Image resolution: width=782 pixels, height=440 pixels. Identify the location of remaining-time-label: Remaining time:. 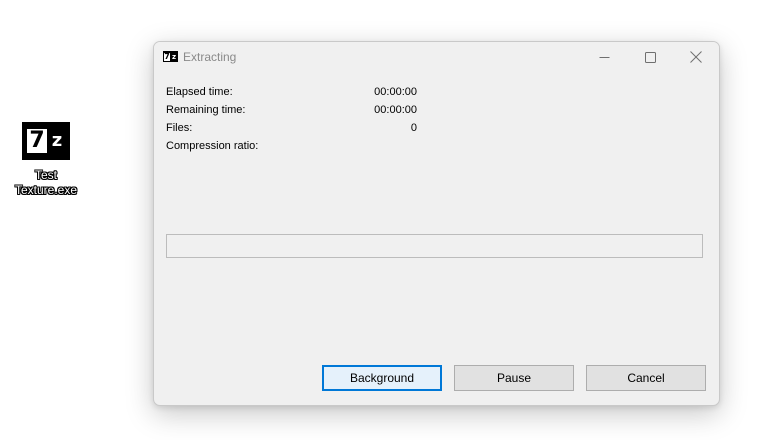
(206, 110).